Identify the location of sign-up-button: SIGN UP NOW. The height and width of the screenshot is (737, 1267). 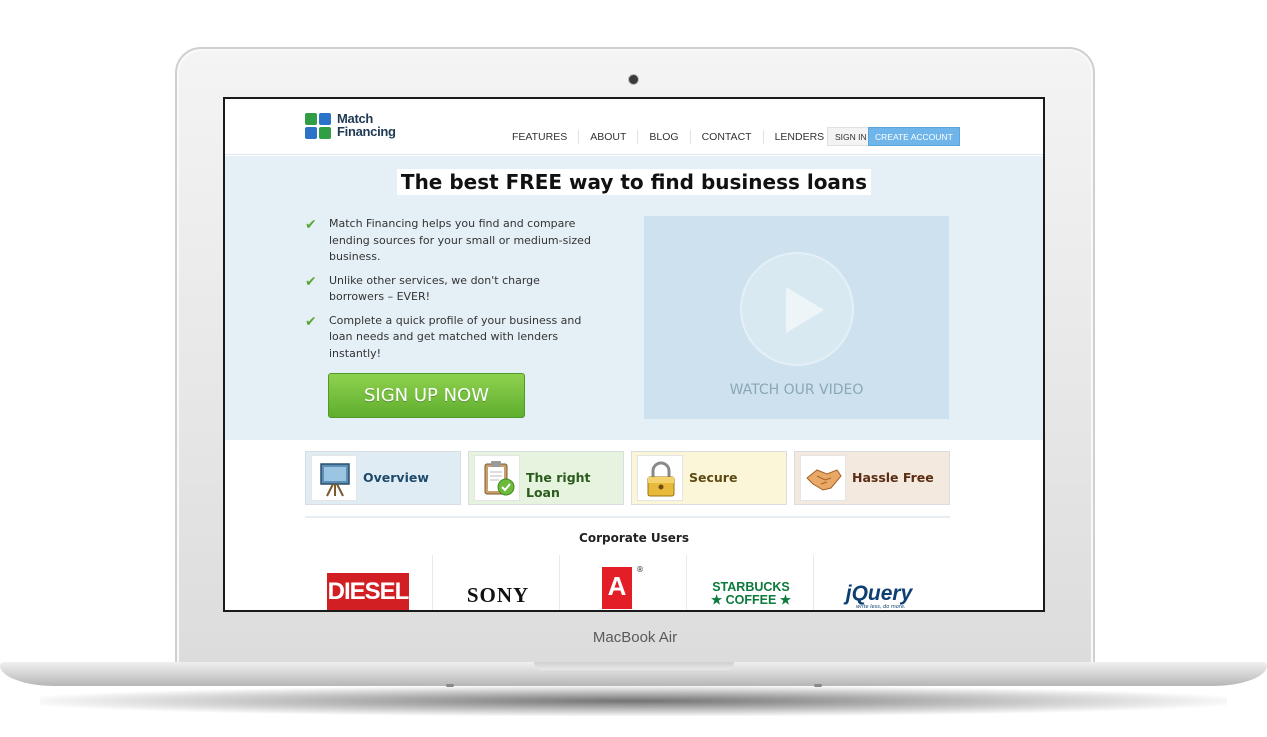
(426, 395).